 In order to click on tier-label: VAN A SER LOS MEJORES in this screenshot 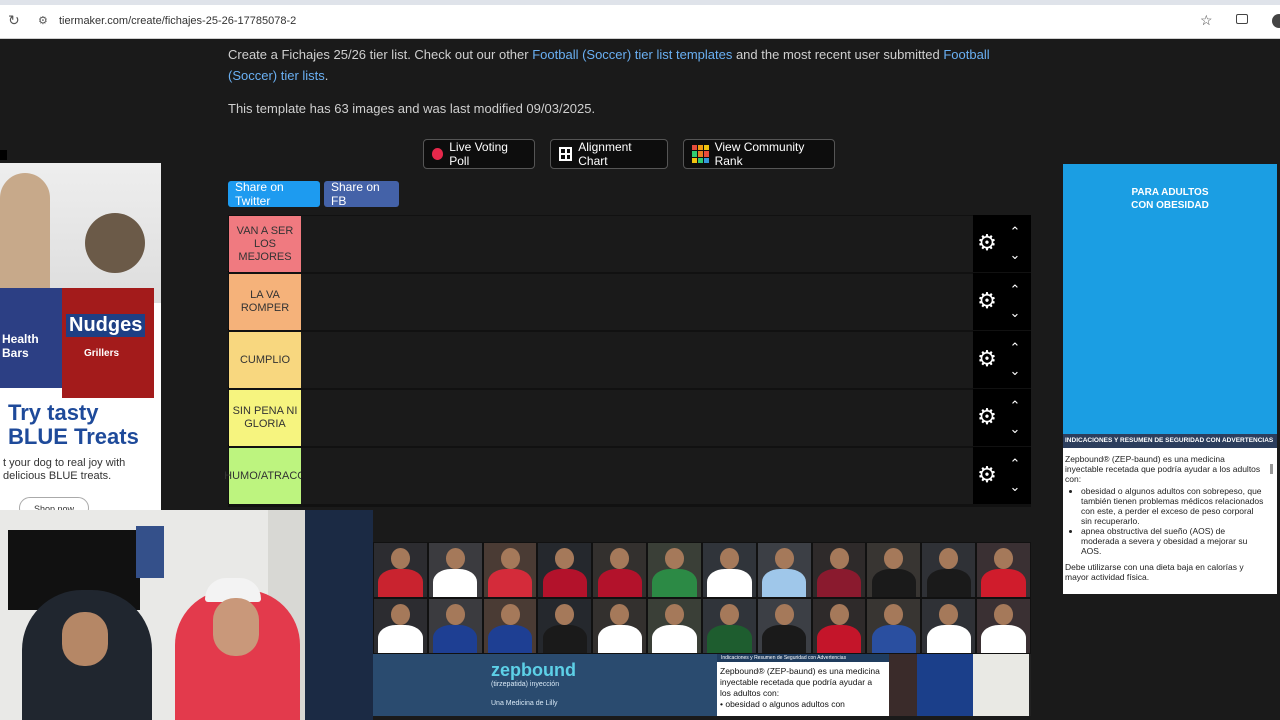, I will do `click(265, 244)`.